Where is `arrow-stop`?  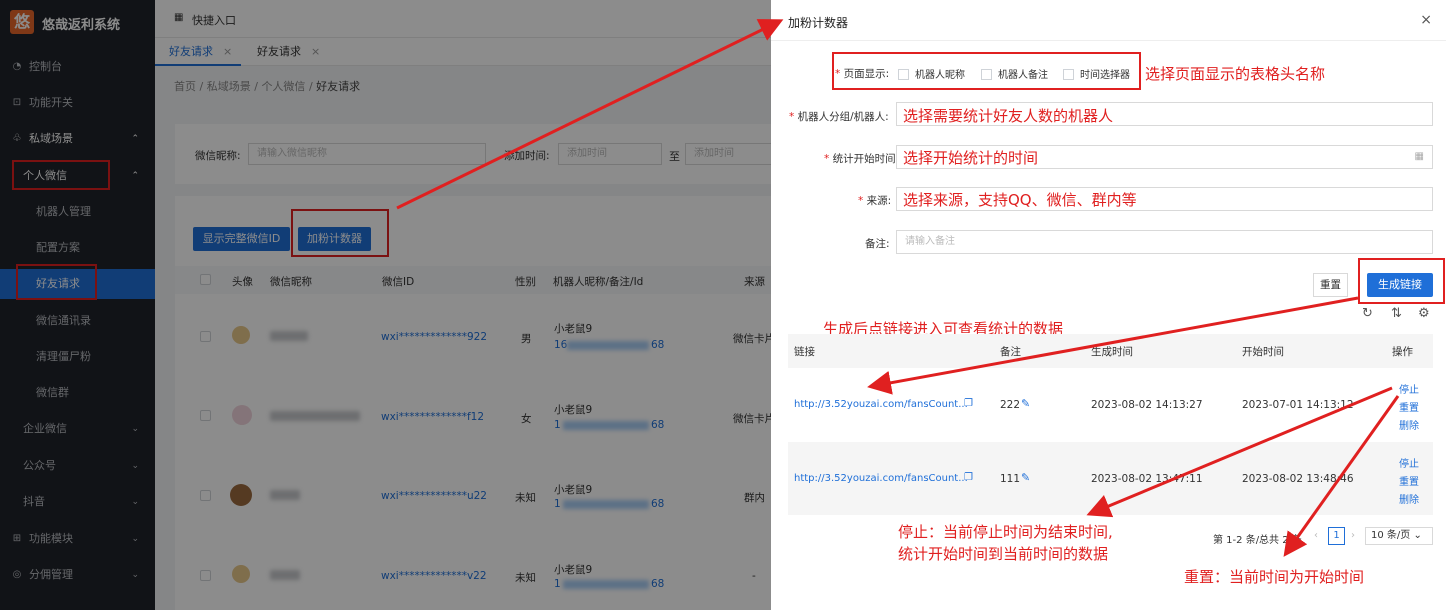 arrow-stop is located at coordinates (1239, 452).